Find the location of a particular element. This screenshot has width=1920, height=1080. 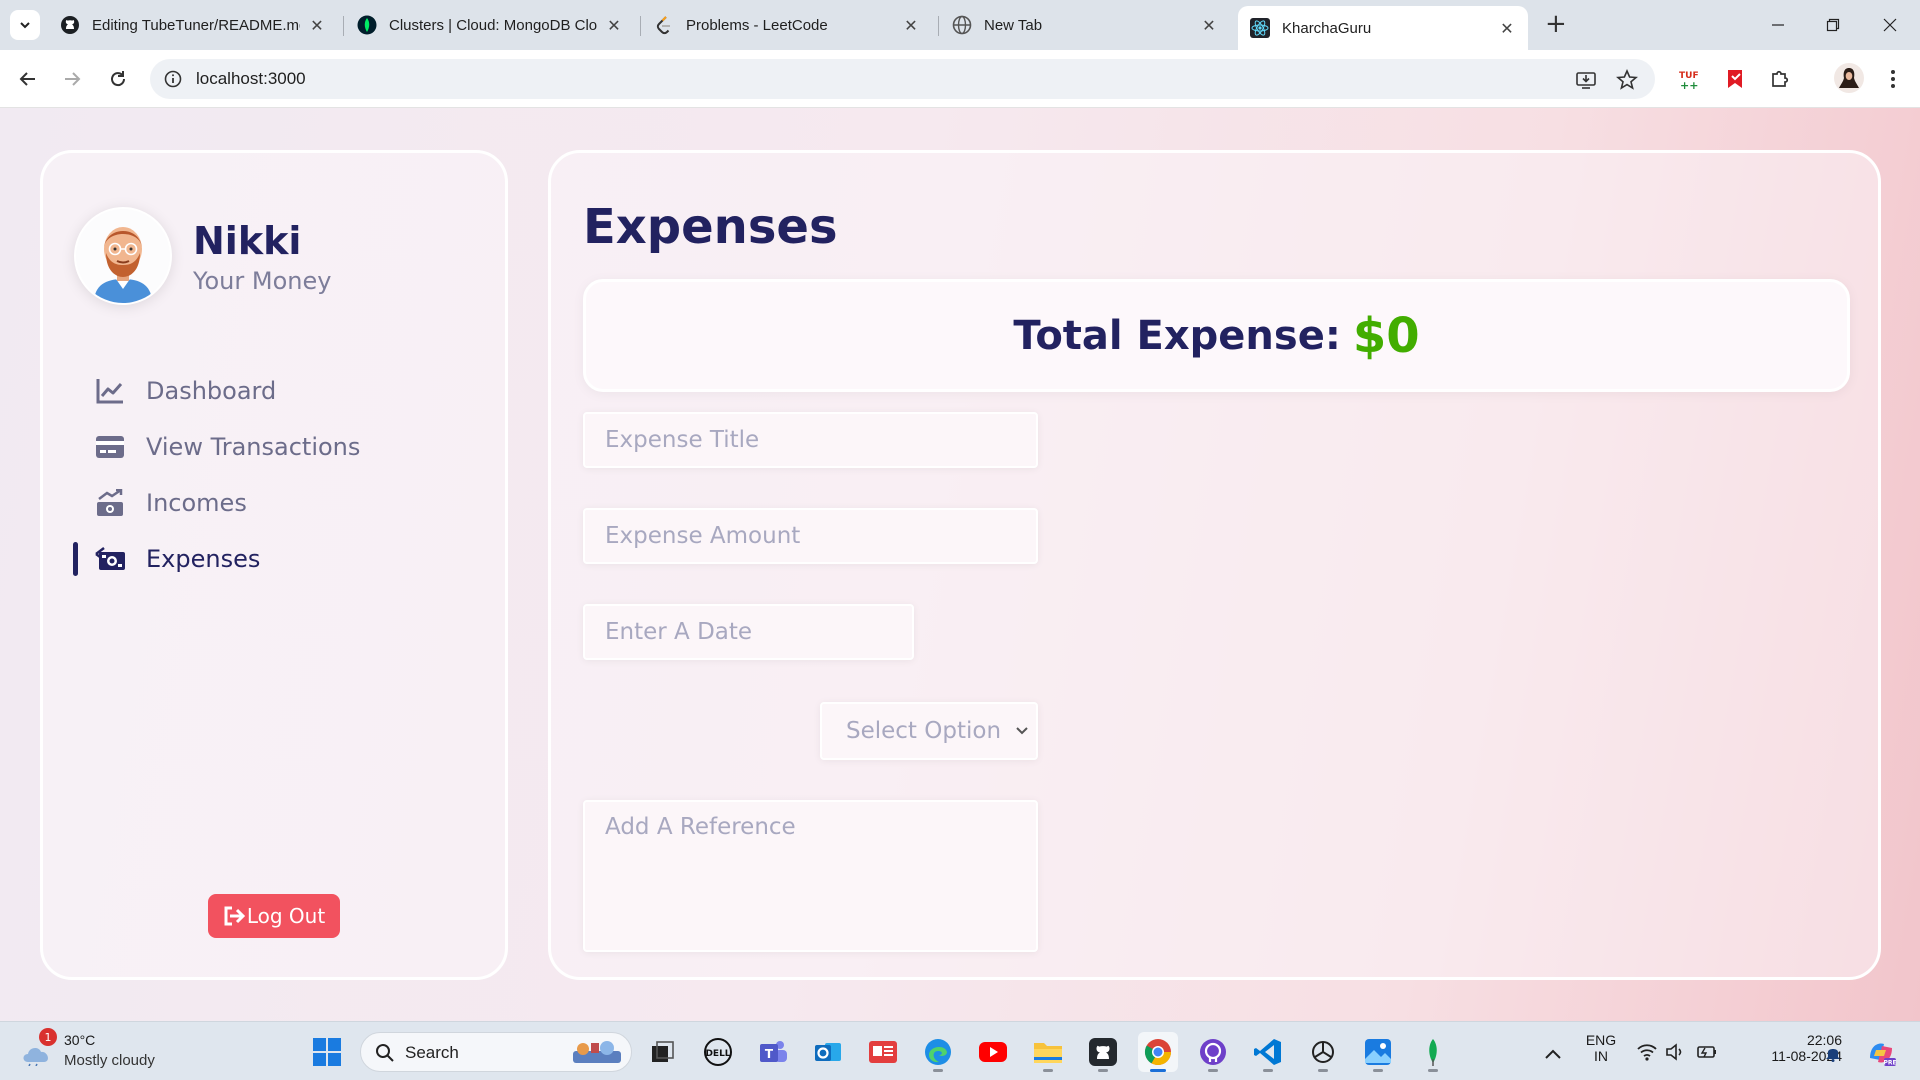

edge-app is located at coordinates (938, 1052).